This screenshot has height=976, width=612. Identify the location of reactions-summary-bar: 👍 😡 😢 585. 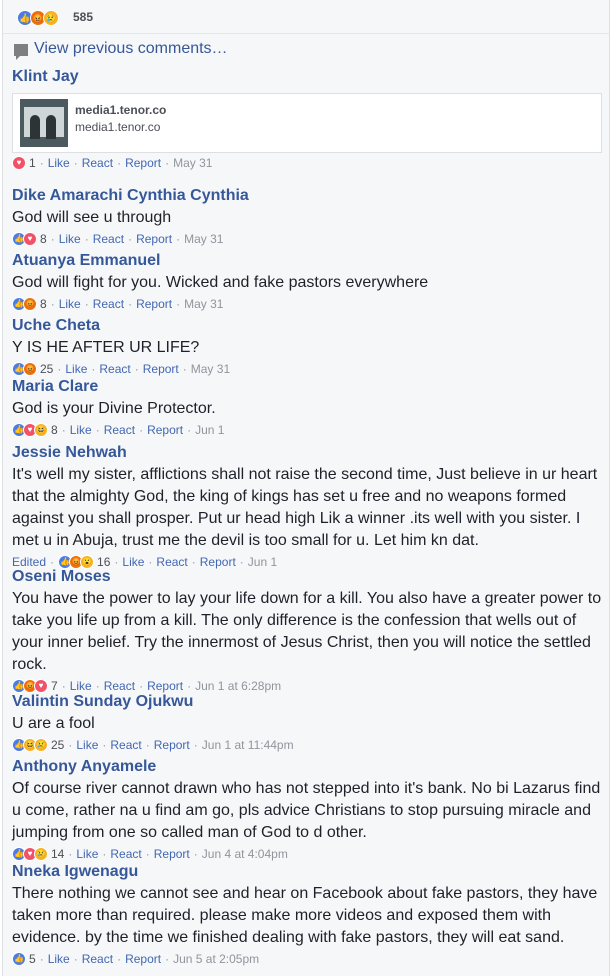
(306, 17).